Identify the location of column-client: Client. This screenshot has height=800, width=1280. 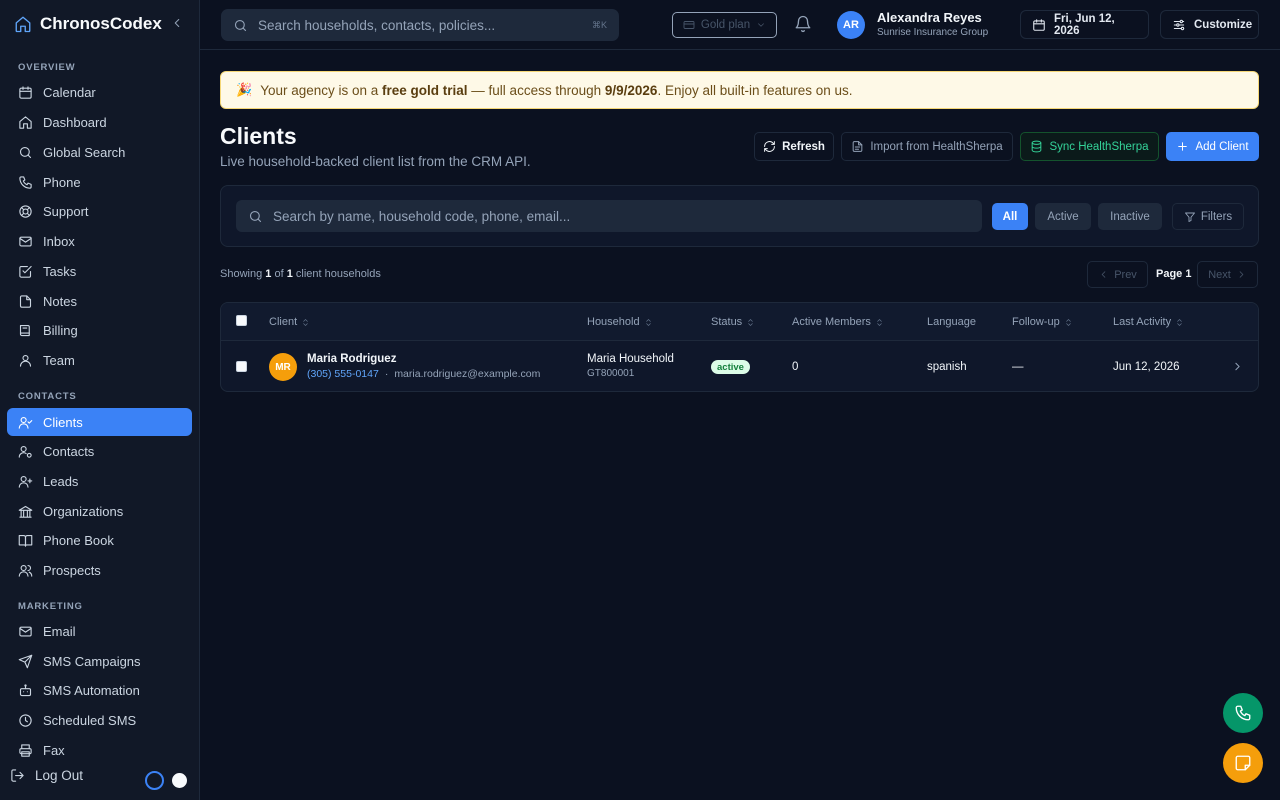
(289, 322).